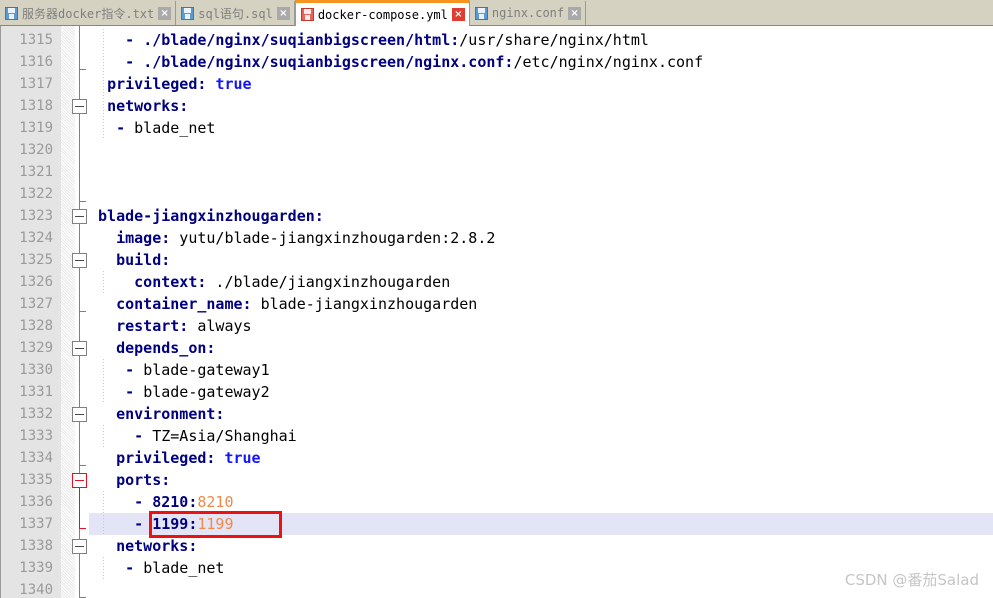 The image size is (993, 598). I want to click on code-line: - 8210:8210, so click(541, 502).